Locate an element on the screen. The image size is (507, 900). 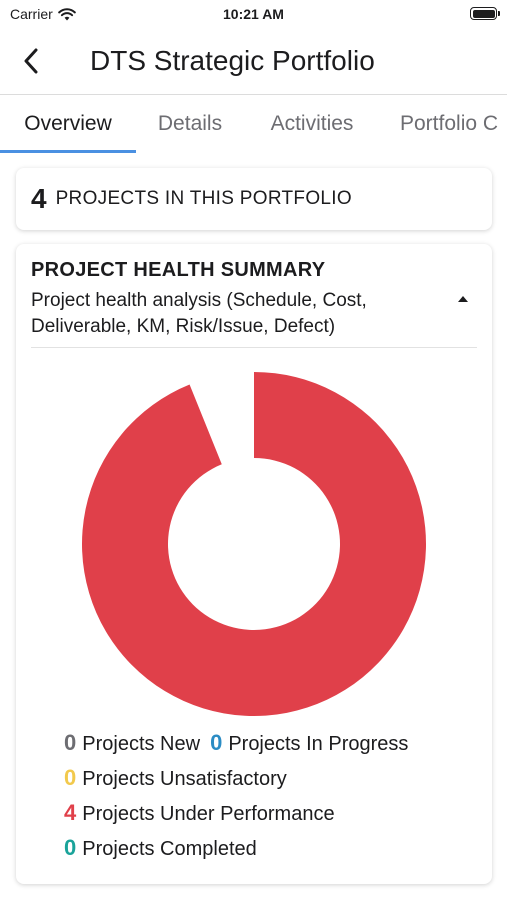
legend-label-completed: Projects Completed is located at coordinates (169, 849).